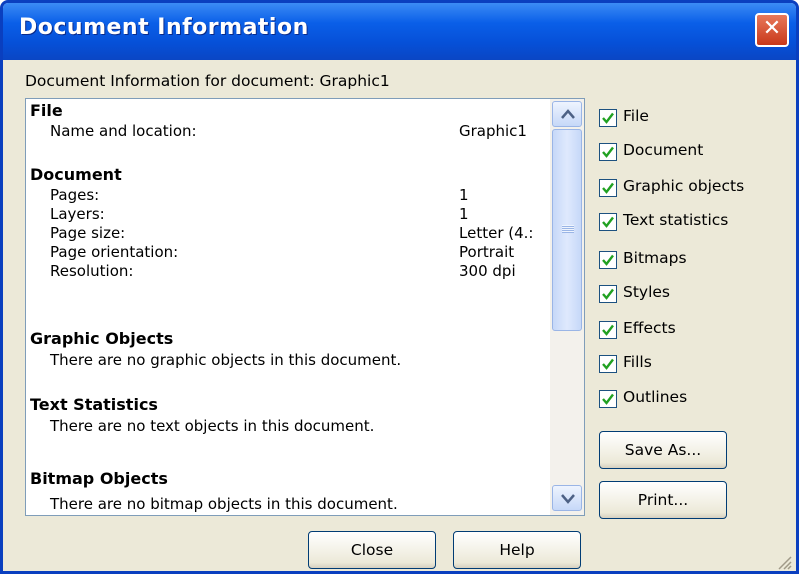 This screenshot has height=574, width=799. Describe the element at coordinates (164, 27) in the screenshot. I see `window-title: Document Information` at that location.